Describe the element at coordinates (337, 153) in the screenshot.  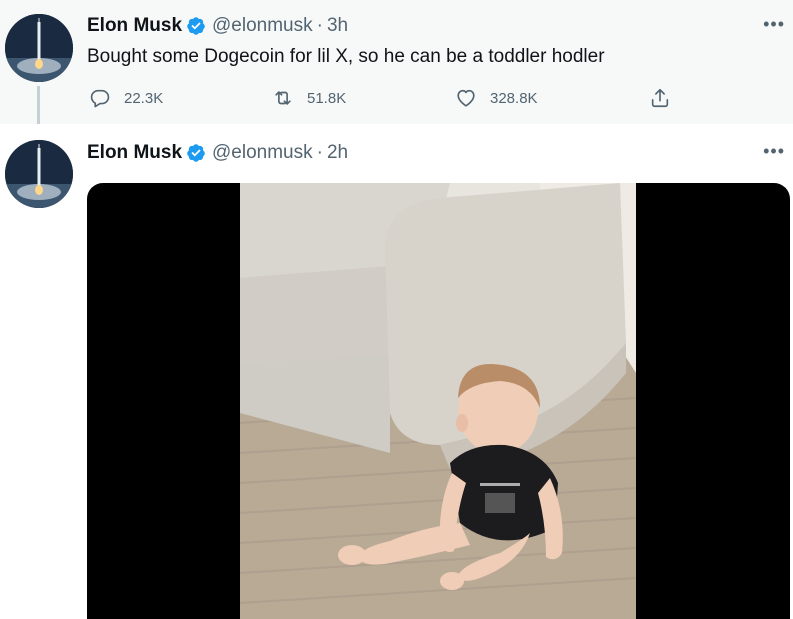
I see `tweet-timestamp: 2h` at that location.